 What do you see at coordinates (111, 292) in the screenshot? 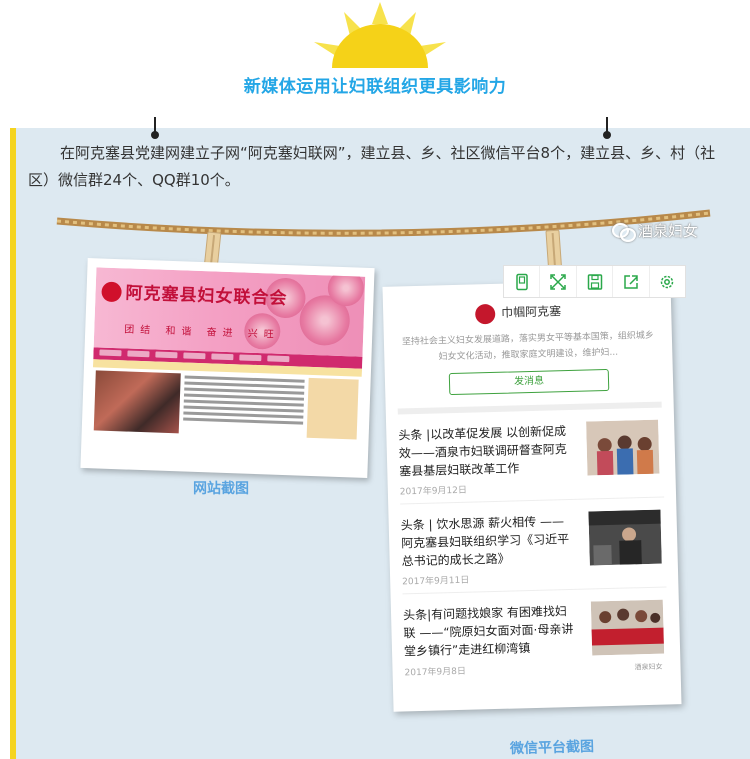
I see `site-logo` at bounding box center [111, 292].